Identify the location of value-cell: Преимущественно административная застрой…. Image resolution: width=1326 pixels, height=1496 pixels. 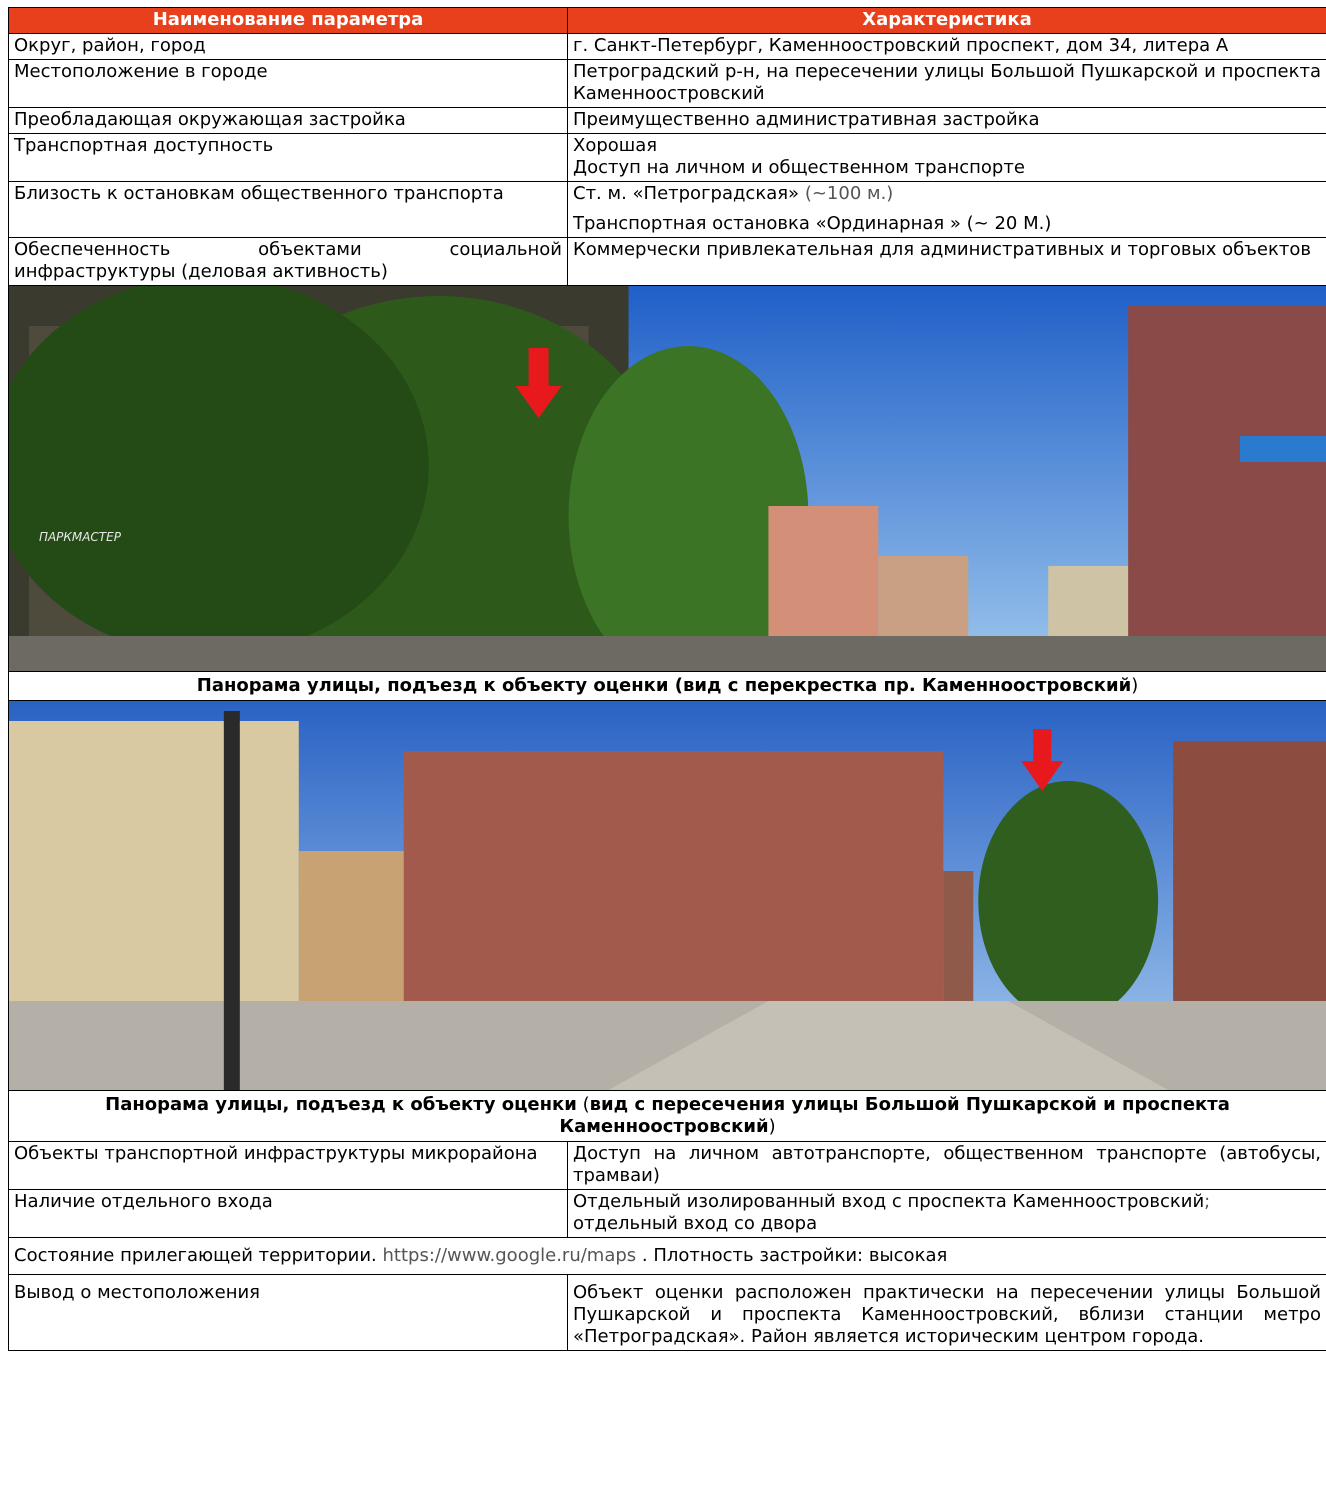
(946, 120).